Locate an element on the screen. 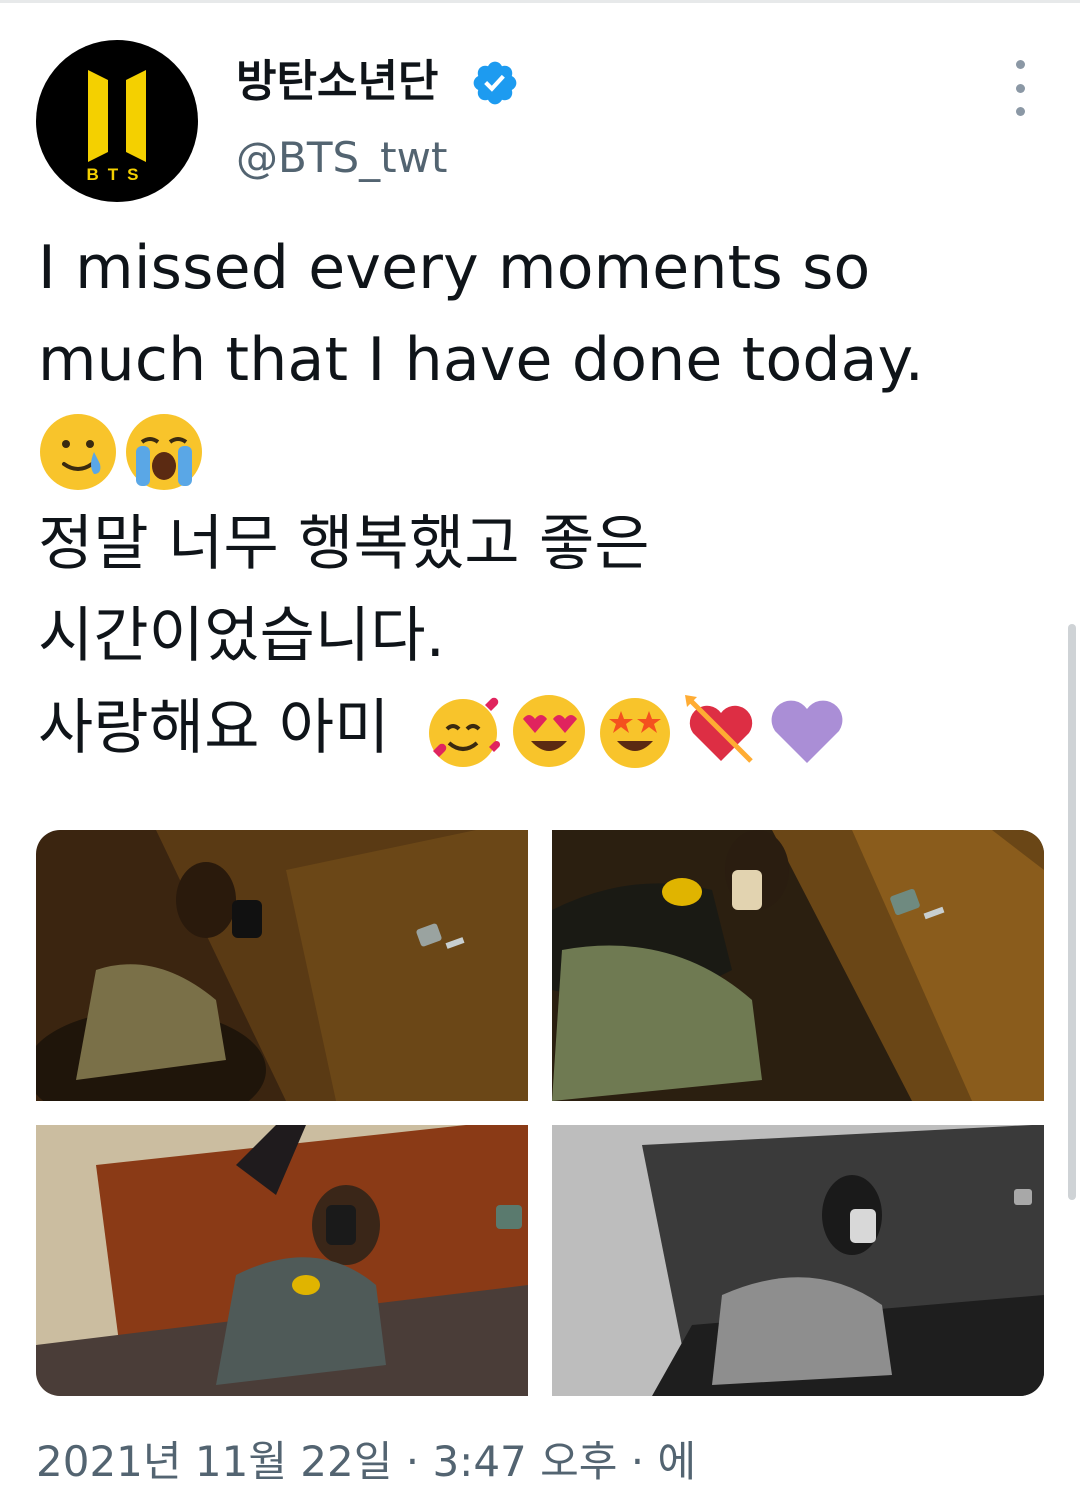  emoji-row is located at coordinates (538, 452).